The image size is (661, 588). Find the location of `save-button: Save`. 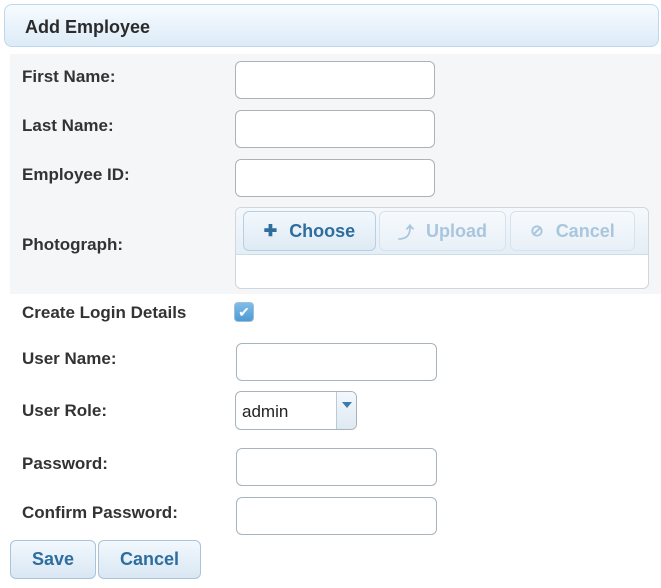

save-button: Save is located at coordinates (53, 559).